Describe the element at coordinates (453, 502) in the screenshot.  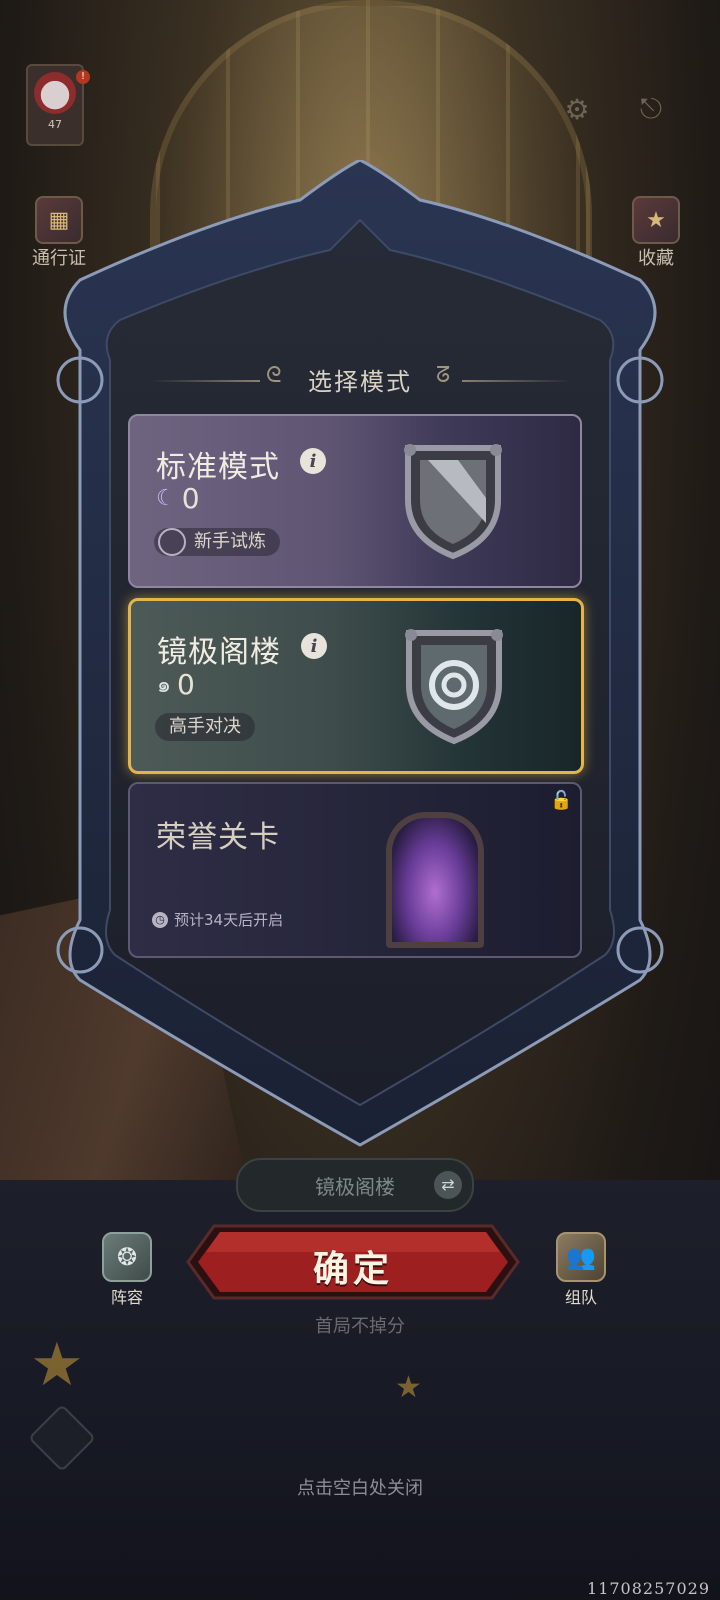
I see `striped-shield-icon` at that location.